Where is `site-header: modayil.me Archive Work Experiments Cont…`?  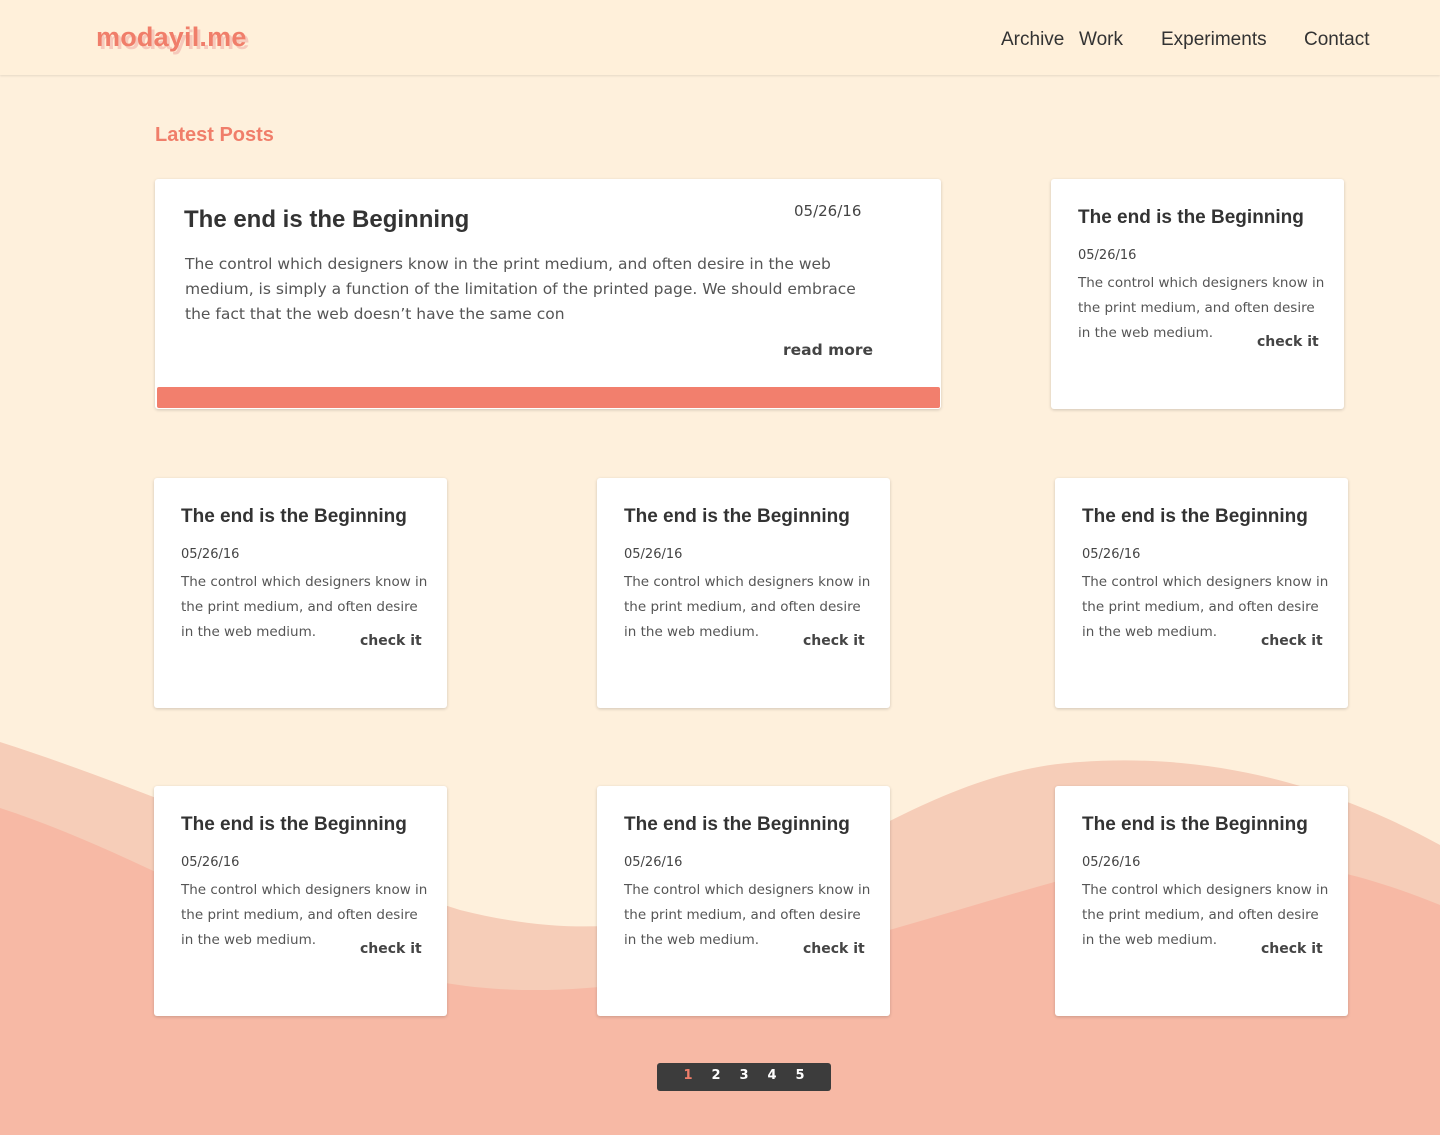 site-header: modayil.me Archive Work Experiments Cont… is located at coordinates (720, 37).